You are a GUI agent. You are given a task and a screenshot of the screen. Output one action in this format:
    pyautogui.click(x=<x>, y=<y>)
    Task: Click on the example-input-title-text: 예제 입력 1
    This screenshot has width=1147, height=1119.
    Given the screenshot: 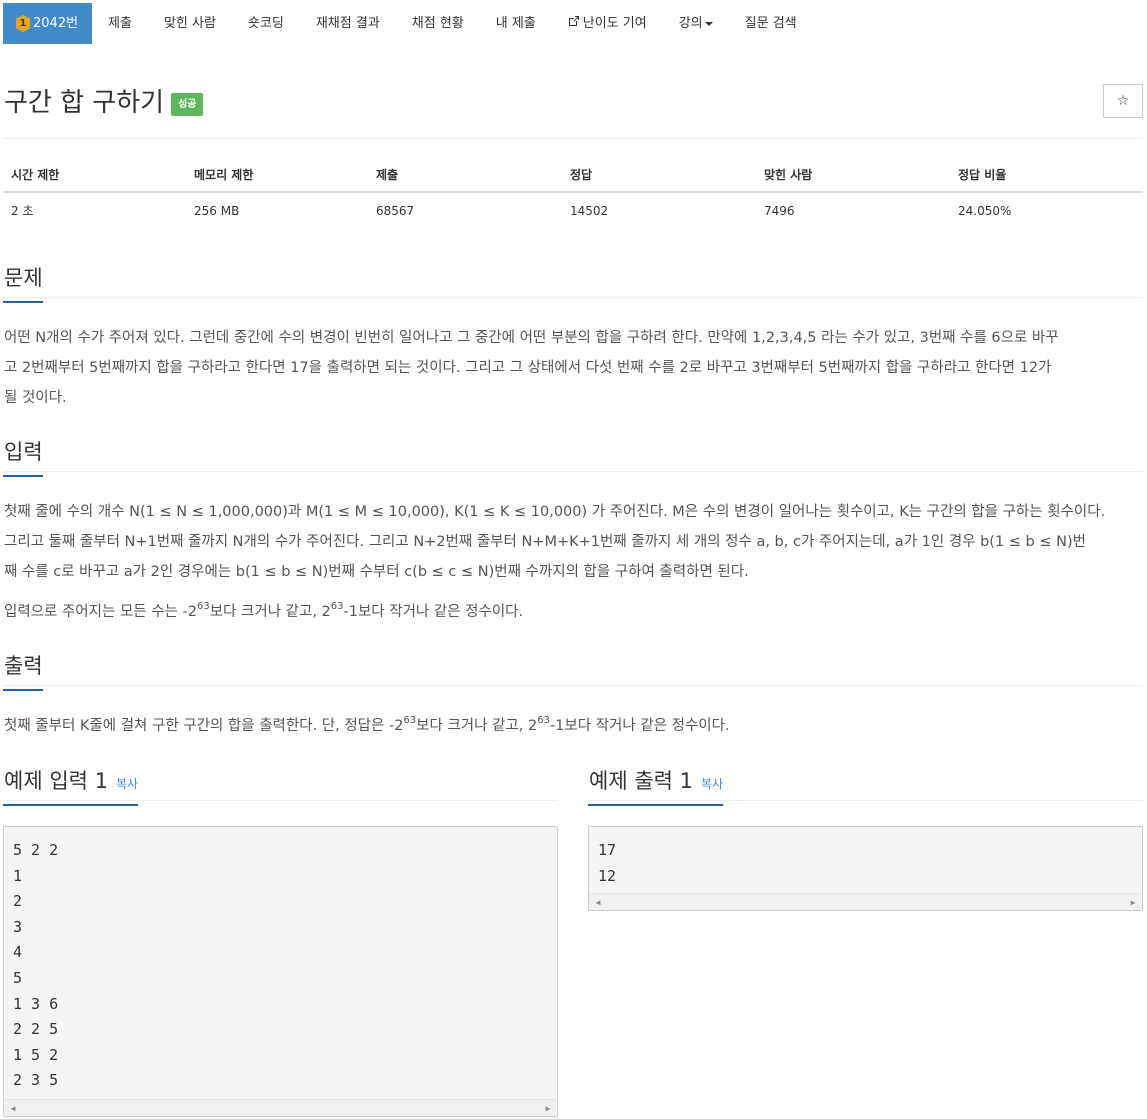 What is the action you would take?
    pyautogui.click(x=56, y=781)
    